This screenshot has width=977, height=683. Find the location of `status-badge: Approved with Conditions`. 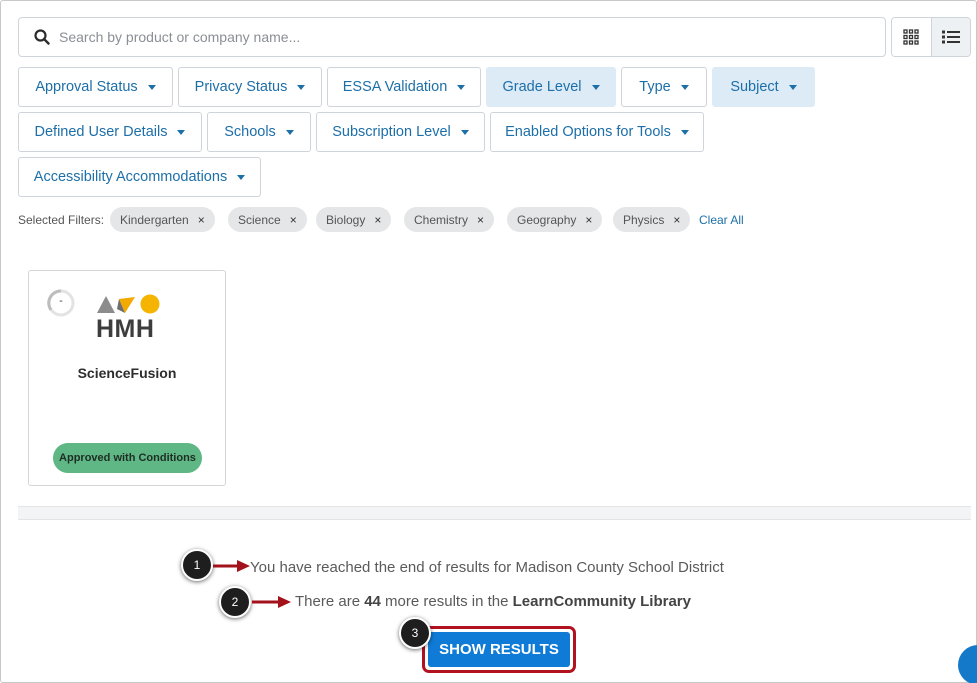

status-badge: Approved with Conditions is located at coordinates (127, 458).